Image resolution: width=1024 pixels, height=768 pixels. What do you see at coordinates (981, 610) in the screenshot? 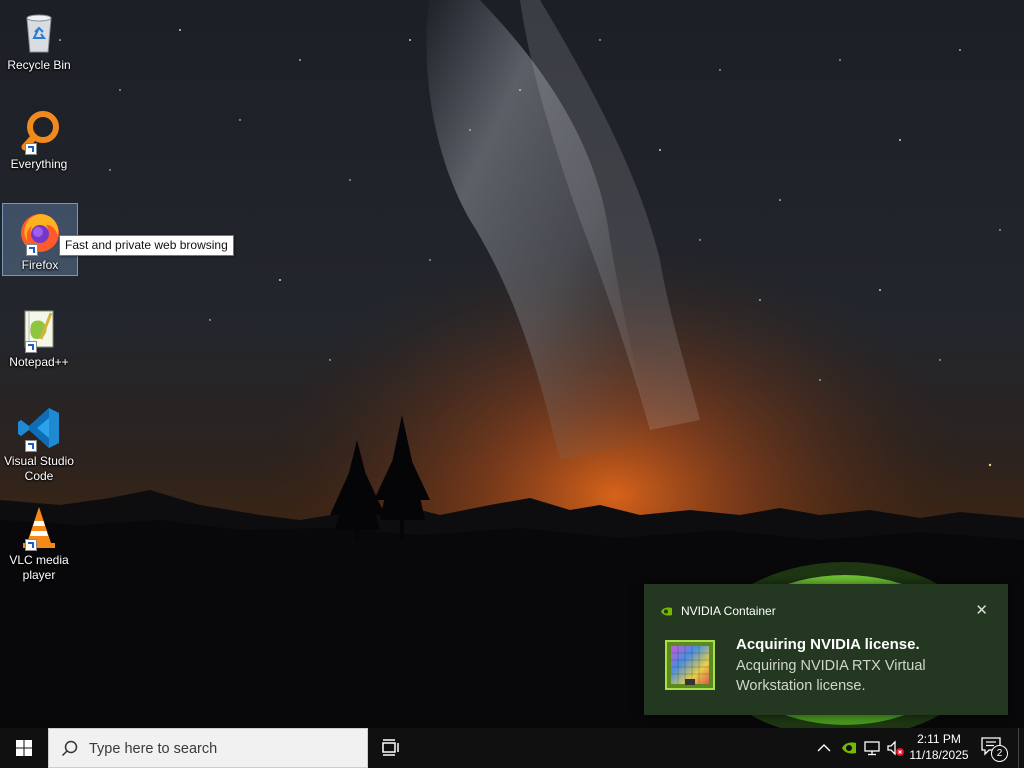
I see `toast-close-button: ✕` at bounding box center [981, 610].